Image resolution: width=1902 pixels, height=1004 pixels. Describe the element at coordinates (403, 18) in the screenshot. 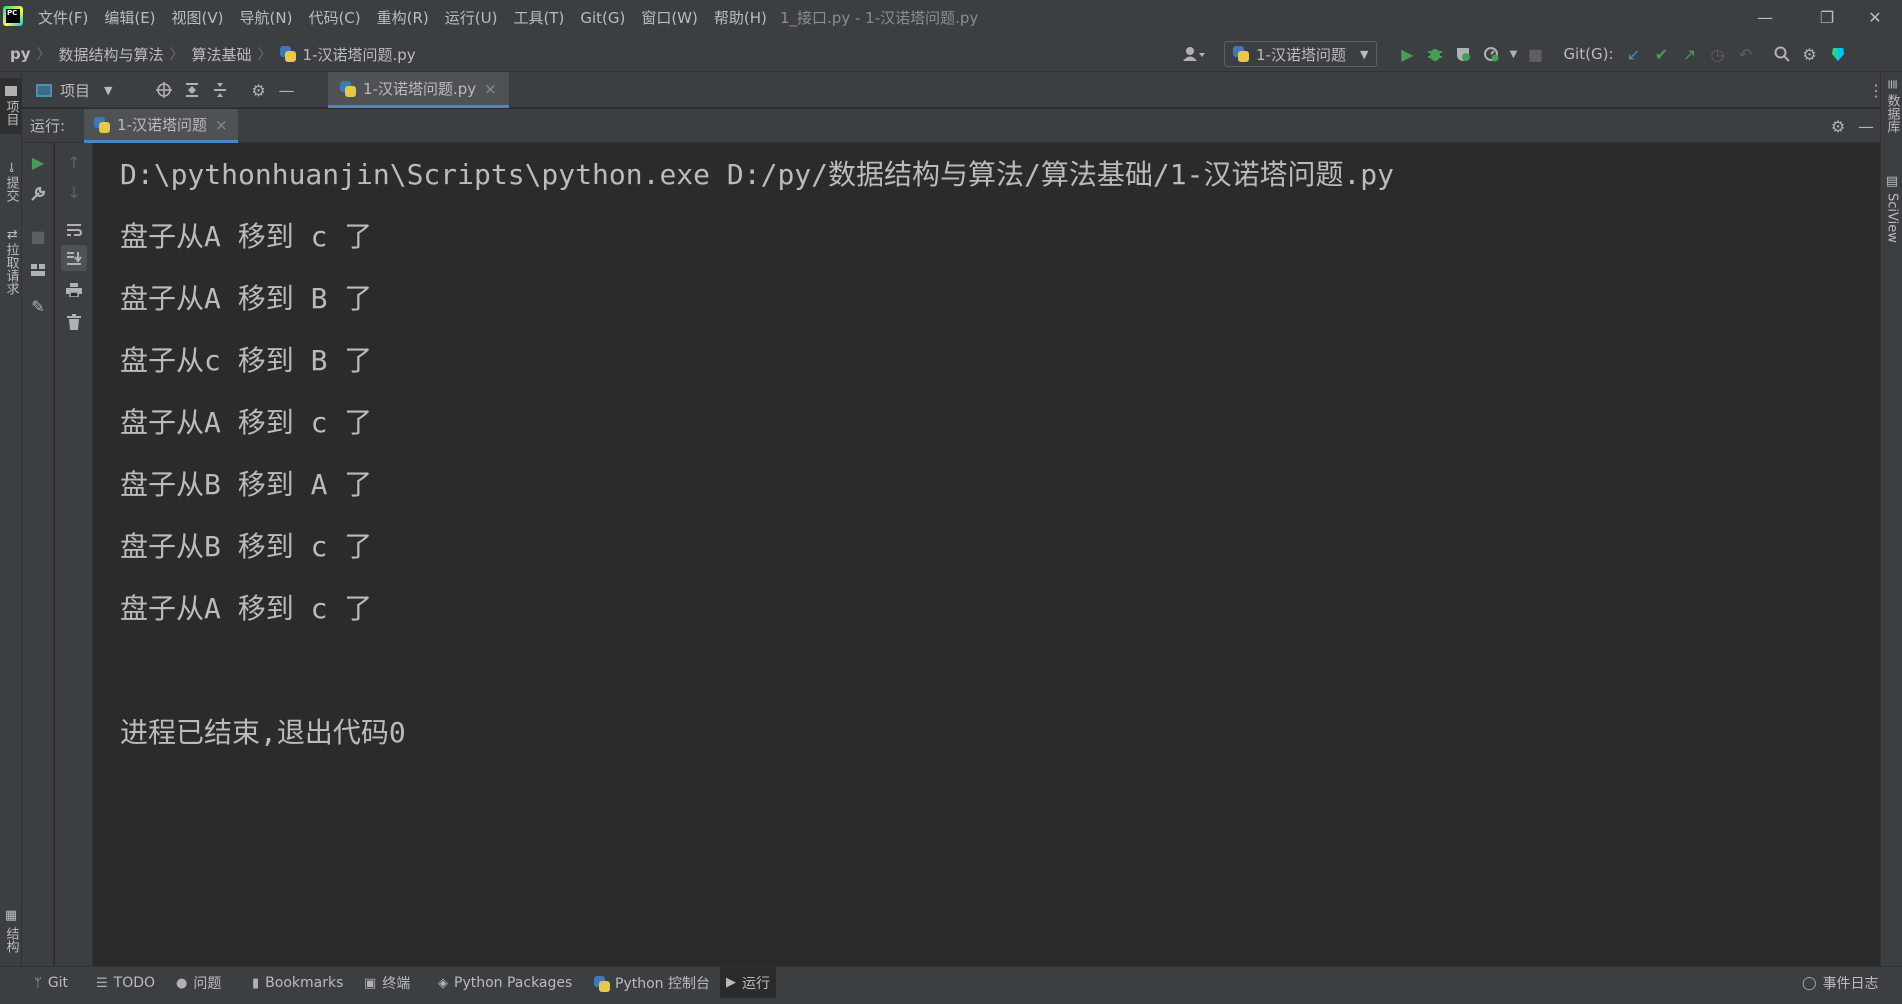

I see `menu-refactor: 重构(R)` at that location.